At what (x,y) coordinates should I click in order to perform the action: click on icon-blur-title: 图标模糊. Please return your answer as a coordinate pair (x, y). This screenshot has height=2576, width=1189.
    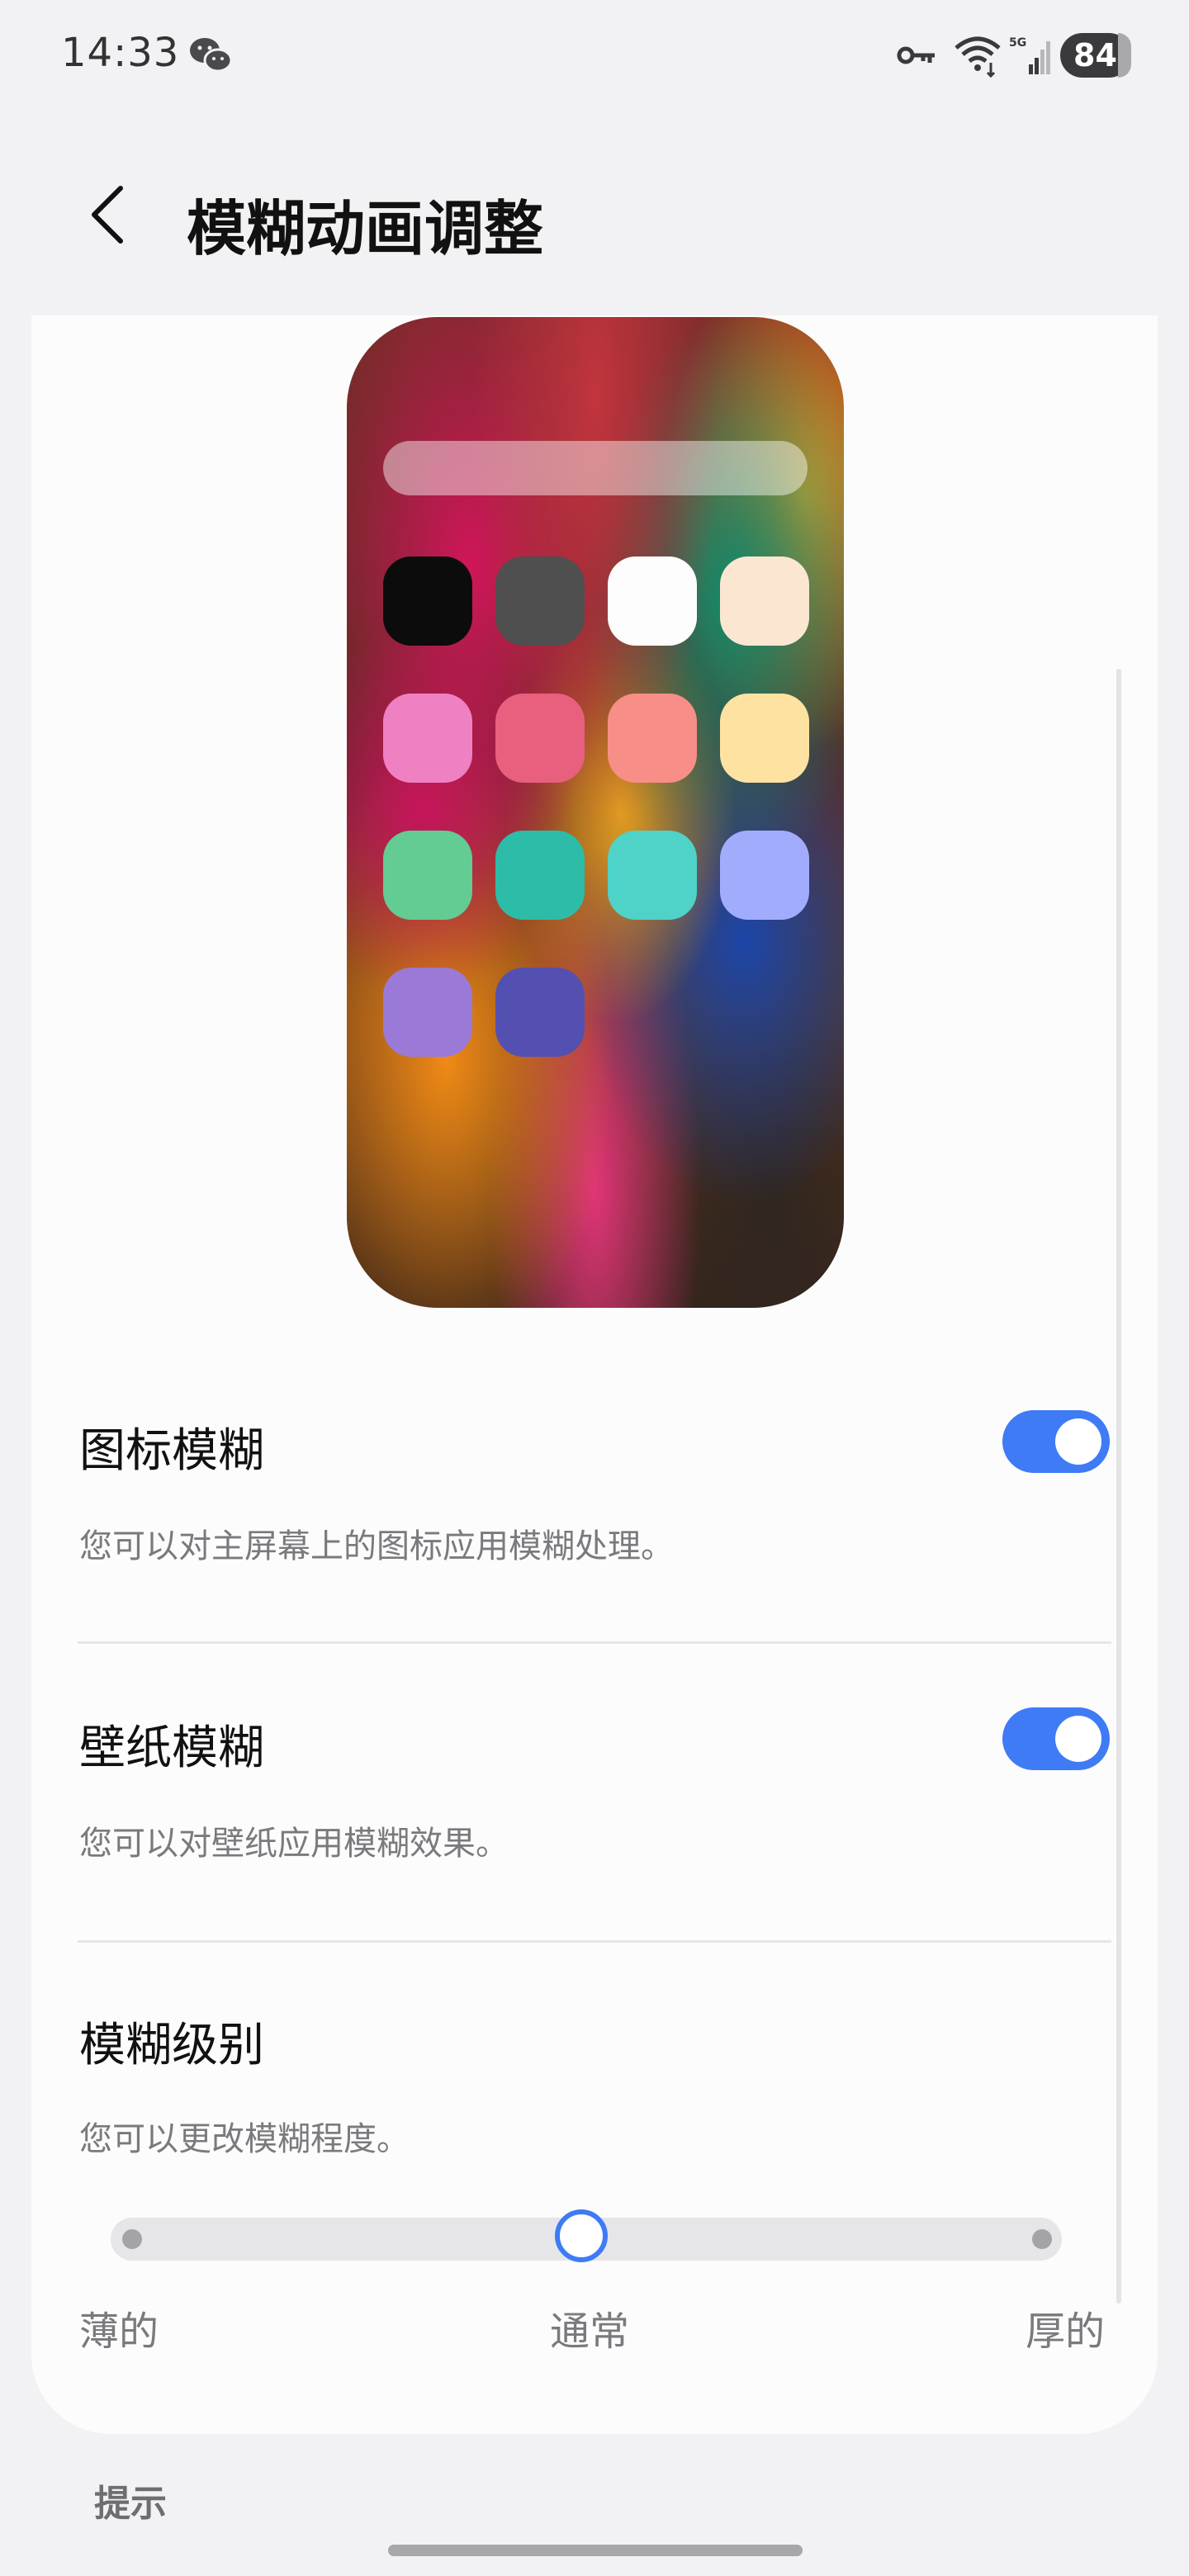
    Looking at the image, I should click on (171, 1451).